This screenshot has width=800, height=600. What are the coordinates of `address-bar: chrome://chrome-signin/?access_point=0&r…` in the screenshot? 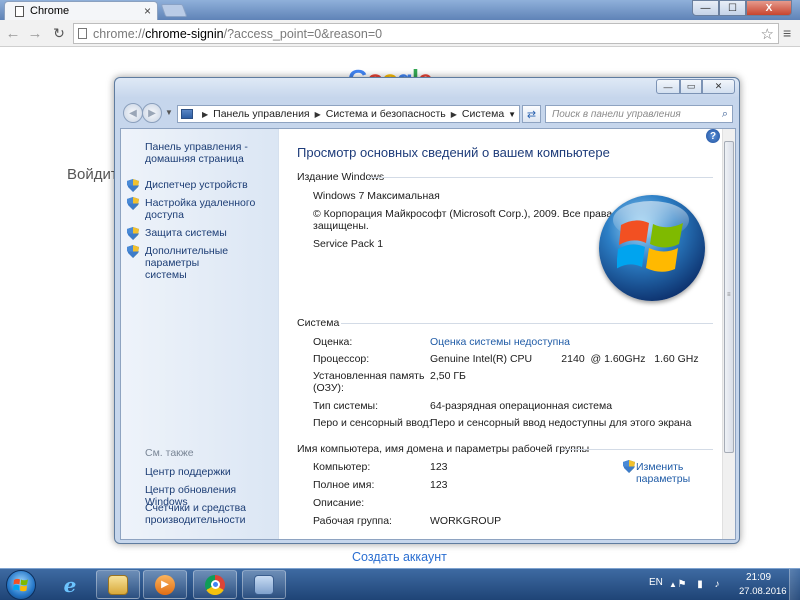 It's located at (426, 33).